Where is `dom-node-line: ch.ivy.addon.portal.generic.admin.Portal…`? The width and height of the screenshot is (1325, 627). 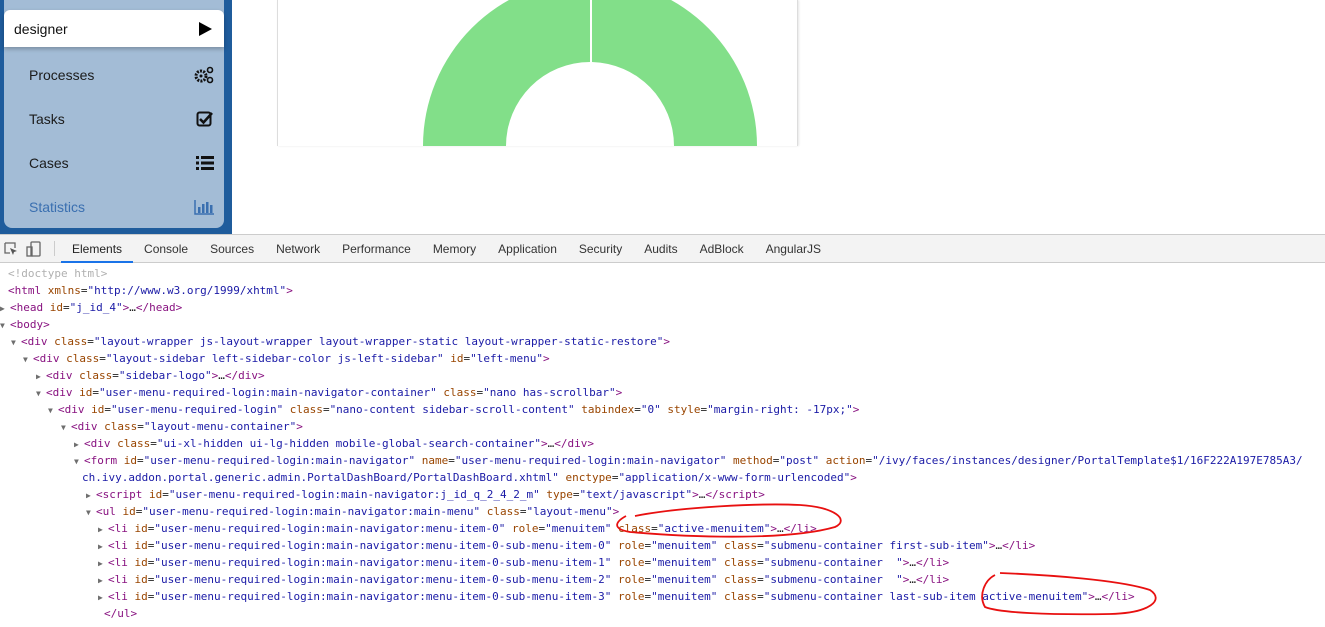
dom-node-line: ch.ivy.addon.portal.generic.admin.Portal… is located at coordinates (651, 477).